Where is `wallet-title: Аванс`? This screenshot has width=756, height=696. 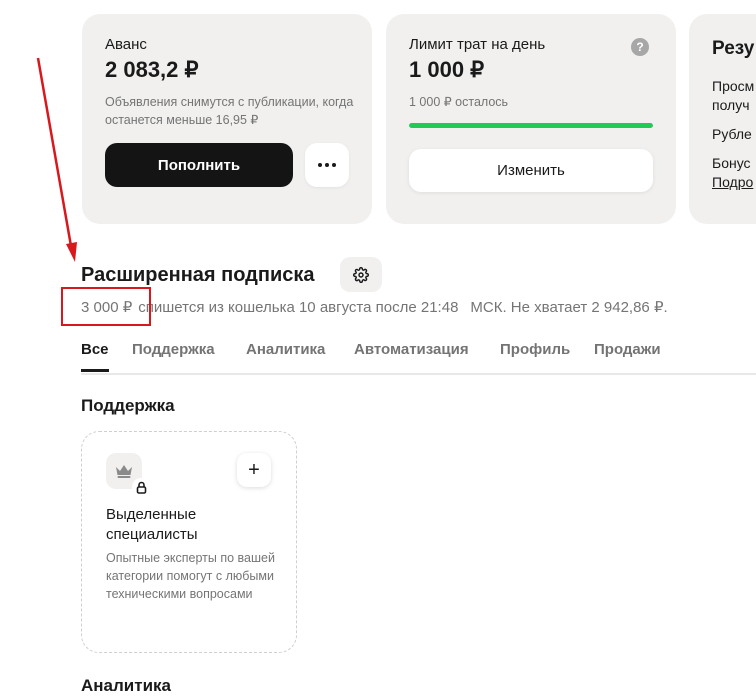
wallet-title: Аванс is located at coordinates (126, 44).